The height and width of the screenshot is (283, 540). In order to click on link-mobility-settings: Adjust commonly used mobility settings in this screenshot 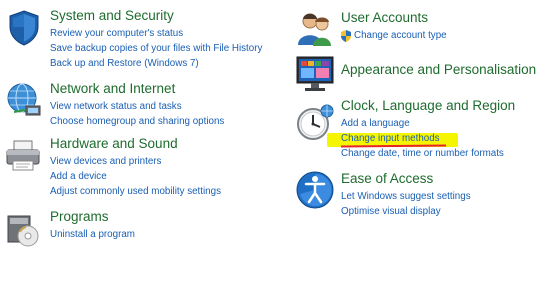, I will do `click(165, 192)`.